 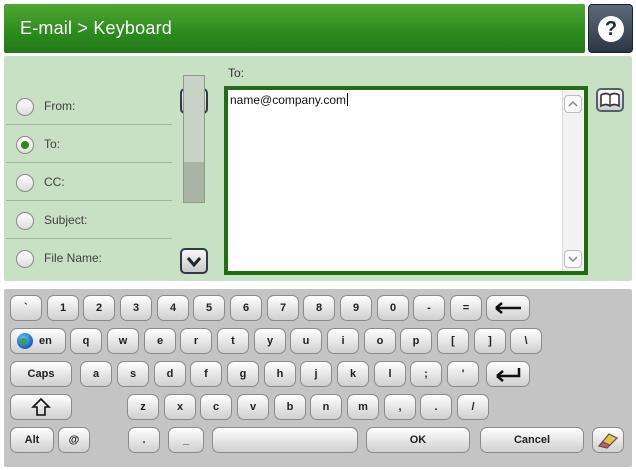 What do you see at coordinates (66, 220) in the screenshot?
I see `field-label-subject: Subject:` at bounding box center [66, 220].